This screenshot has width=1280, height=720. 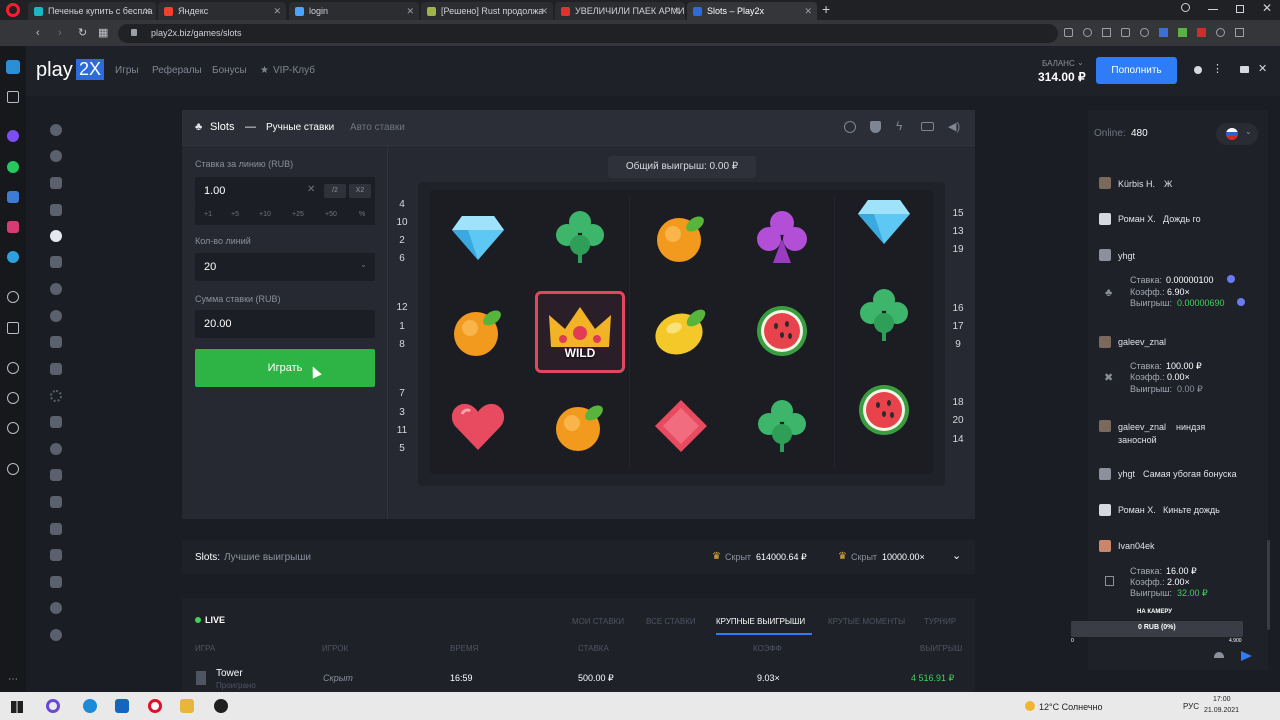 What do you see at coordinates (13, 97) in the screenshot?
I see `home-icon` at bounding box center [13, 97].